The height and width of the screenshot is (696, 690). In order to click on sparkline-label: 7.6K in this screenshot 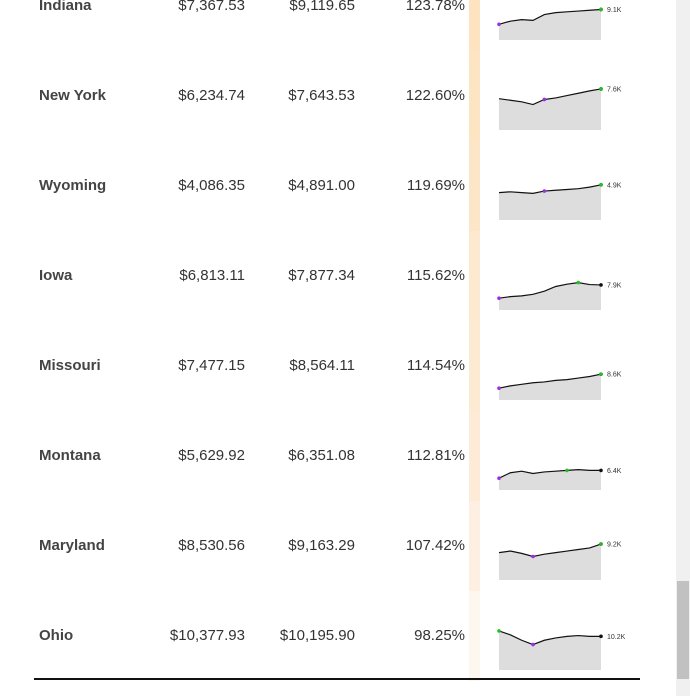, I will do `click(614, 89)`.